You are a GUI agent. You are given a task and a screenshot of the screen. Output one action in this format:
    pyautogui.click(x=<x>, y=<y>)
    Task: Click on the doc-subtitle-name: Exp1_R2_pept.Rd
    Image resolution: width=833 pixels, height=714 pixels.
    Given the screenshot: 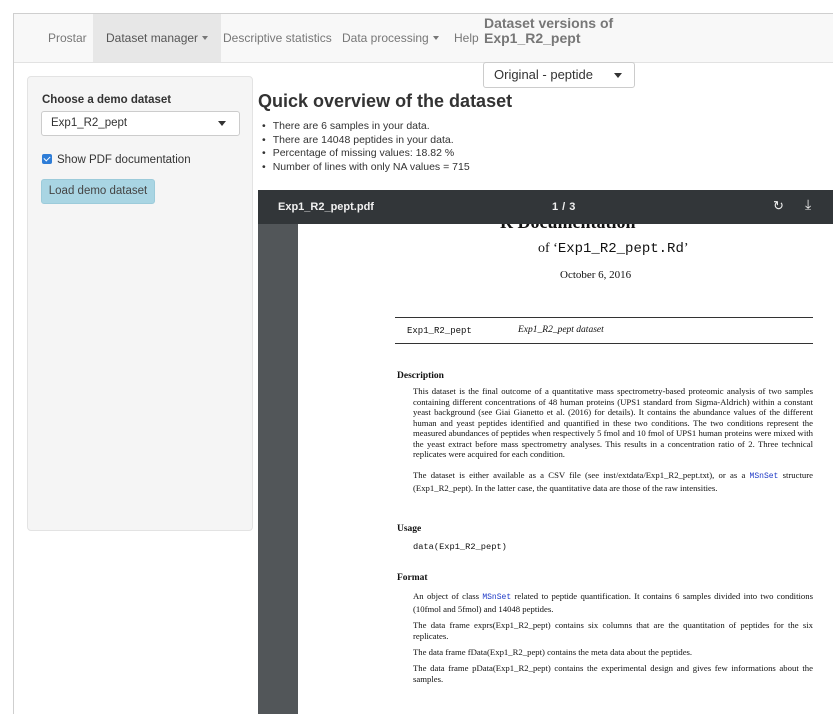 What is the action you would take?
    pyautogui.click(x=620, y=249)
    